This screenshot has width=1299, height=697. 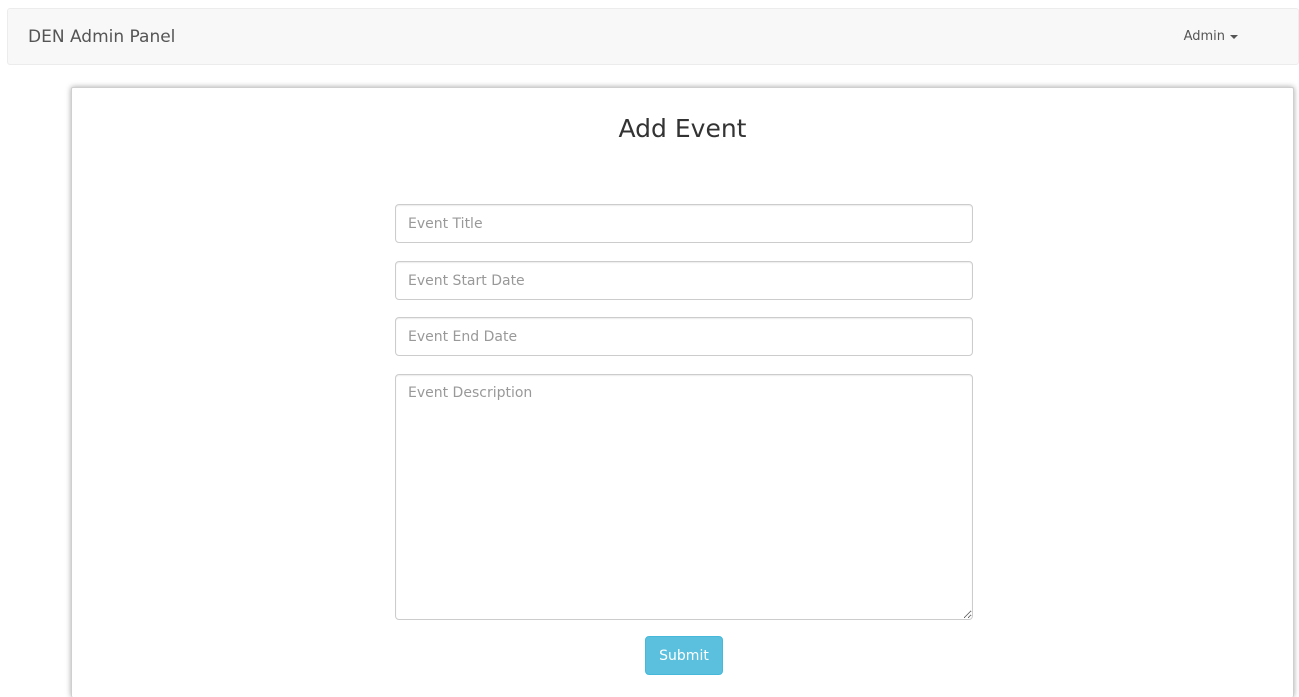 I want to click on submit-button: Submit, so click(x=684, y=655).